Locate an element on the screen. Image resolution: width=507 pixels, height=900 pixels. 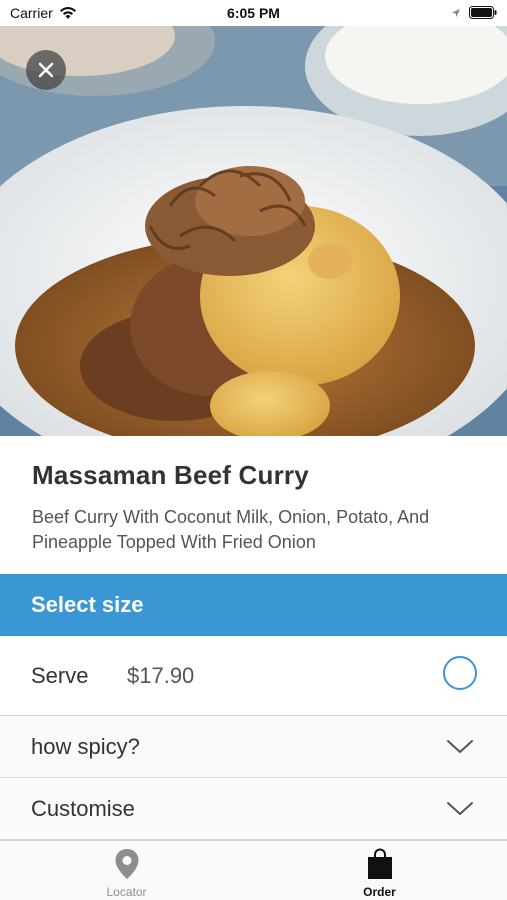
tab-order-label: Order is located at coordinates (379, 892).